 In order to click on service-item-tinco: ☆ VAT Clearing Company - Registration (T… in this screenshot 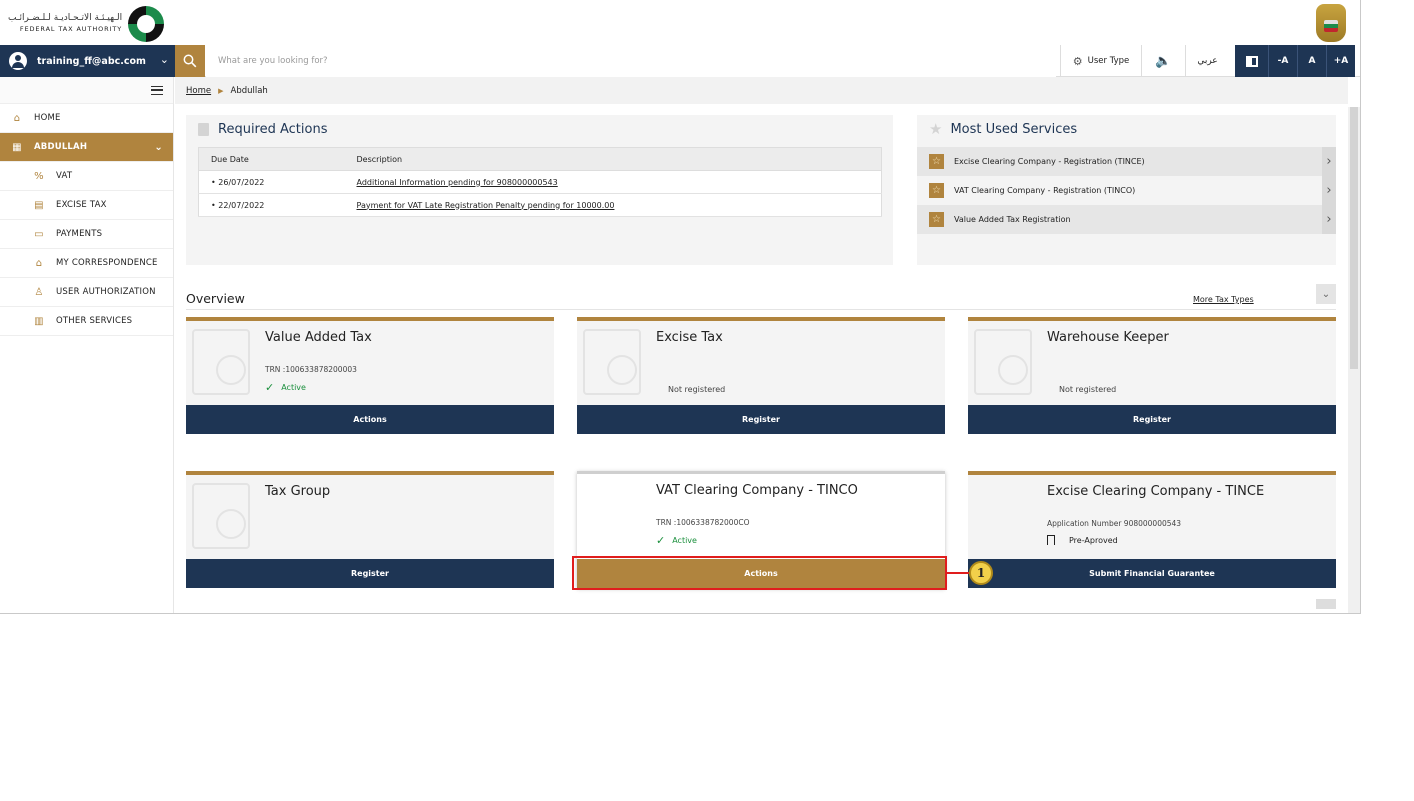, I will do `click(1126, 190)`.